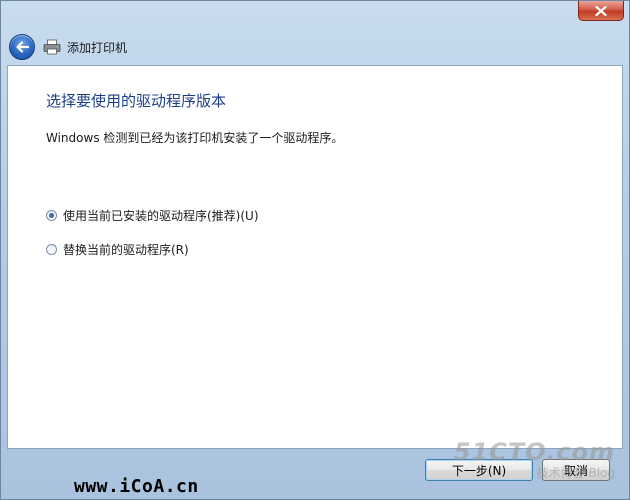 This screenshot has width=630, height=500. I want to click on page-heading: 选择要使用的驱动程序版本, so click(136, 101).